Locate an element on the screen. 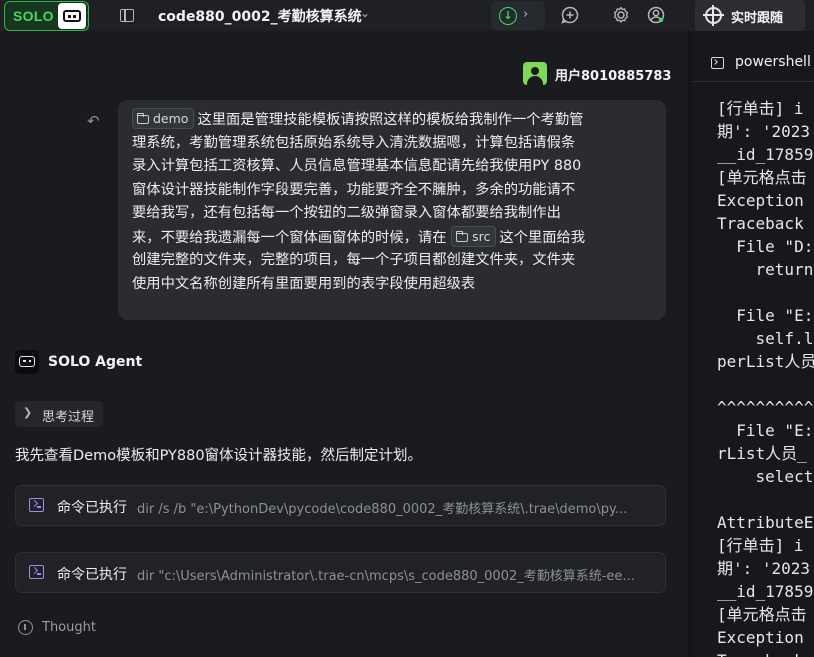  message-text: 这个里面给我 is located at coordinates (542, 237).